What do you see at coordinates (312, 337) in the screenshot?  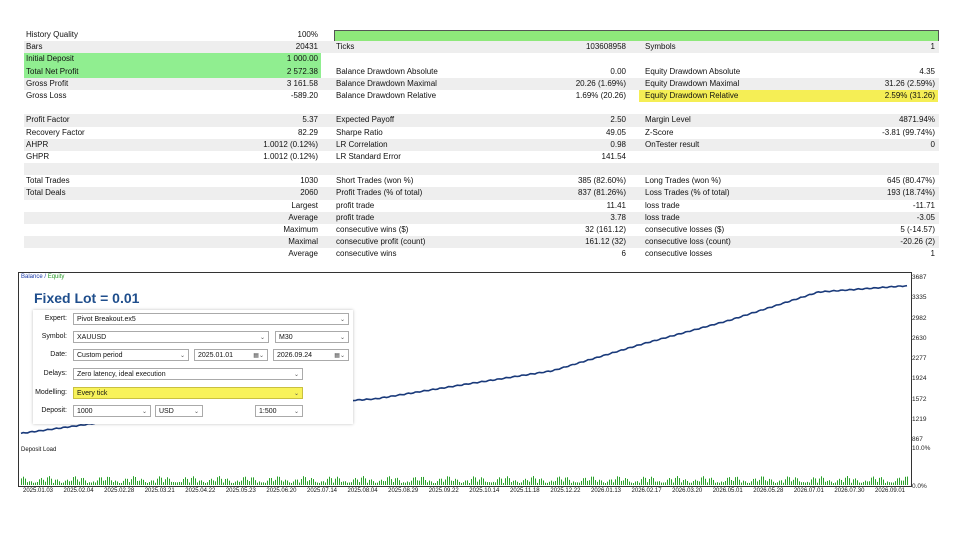 I see `period-select: M30 ⌄` at bounding box center [312, 337].